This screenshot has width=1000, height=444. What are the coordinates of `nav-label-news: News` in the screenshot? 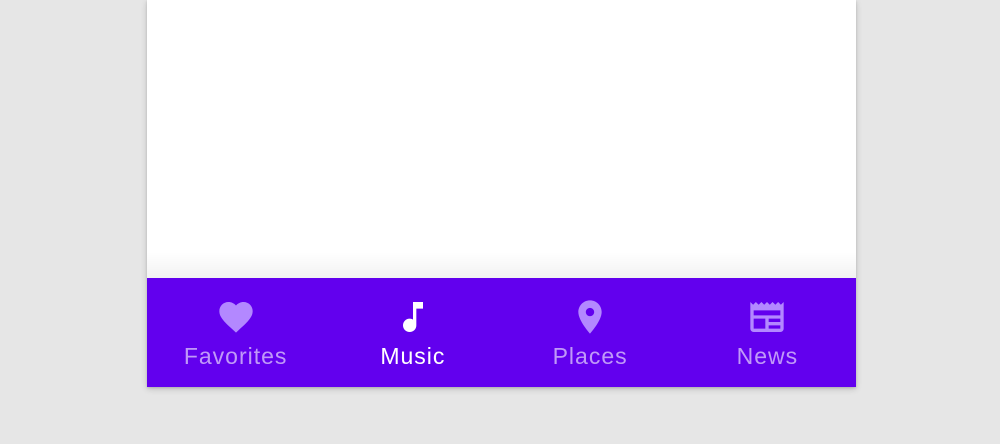 It's located at (767, 356).